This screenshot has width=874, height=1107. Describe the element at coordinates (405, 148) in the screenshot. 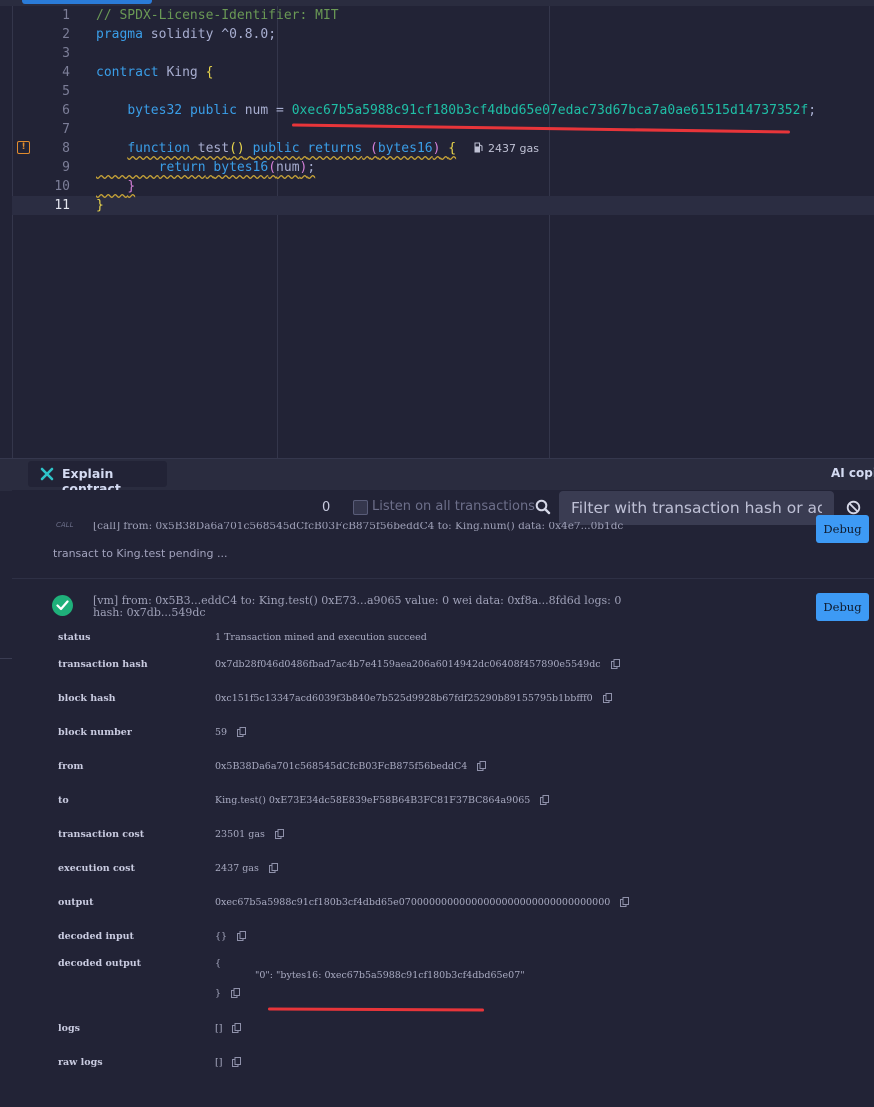

I see `return-type: bytes16` at that location.